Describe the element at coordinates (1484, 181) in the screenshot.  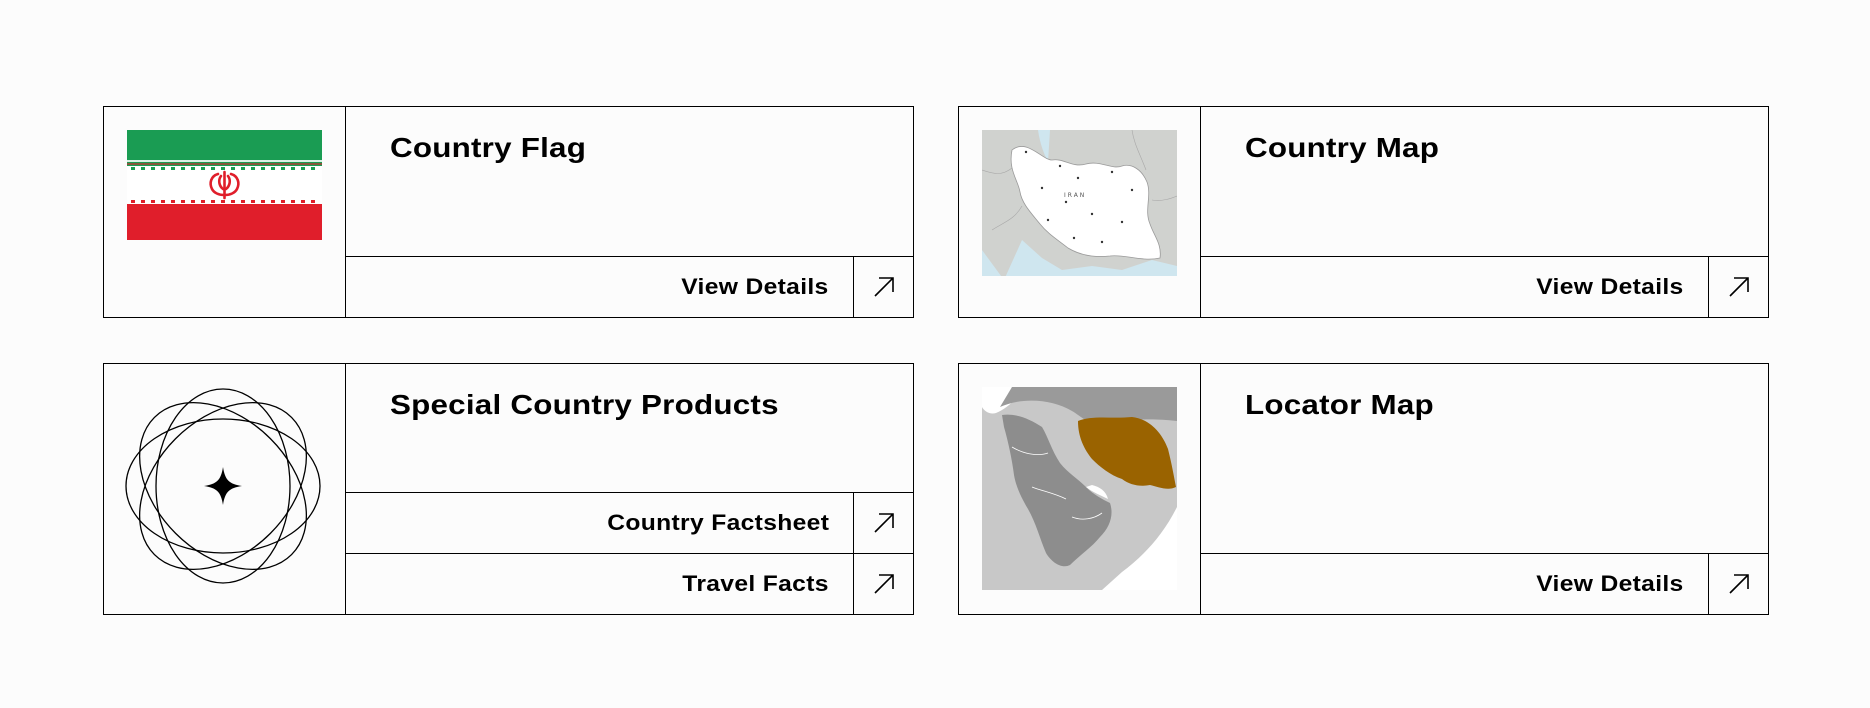
I see `card-title-area: Country Map` at that location.